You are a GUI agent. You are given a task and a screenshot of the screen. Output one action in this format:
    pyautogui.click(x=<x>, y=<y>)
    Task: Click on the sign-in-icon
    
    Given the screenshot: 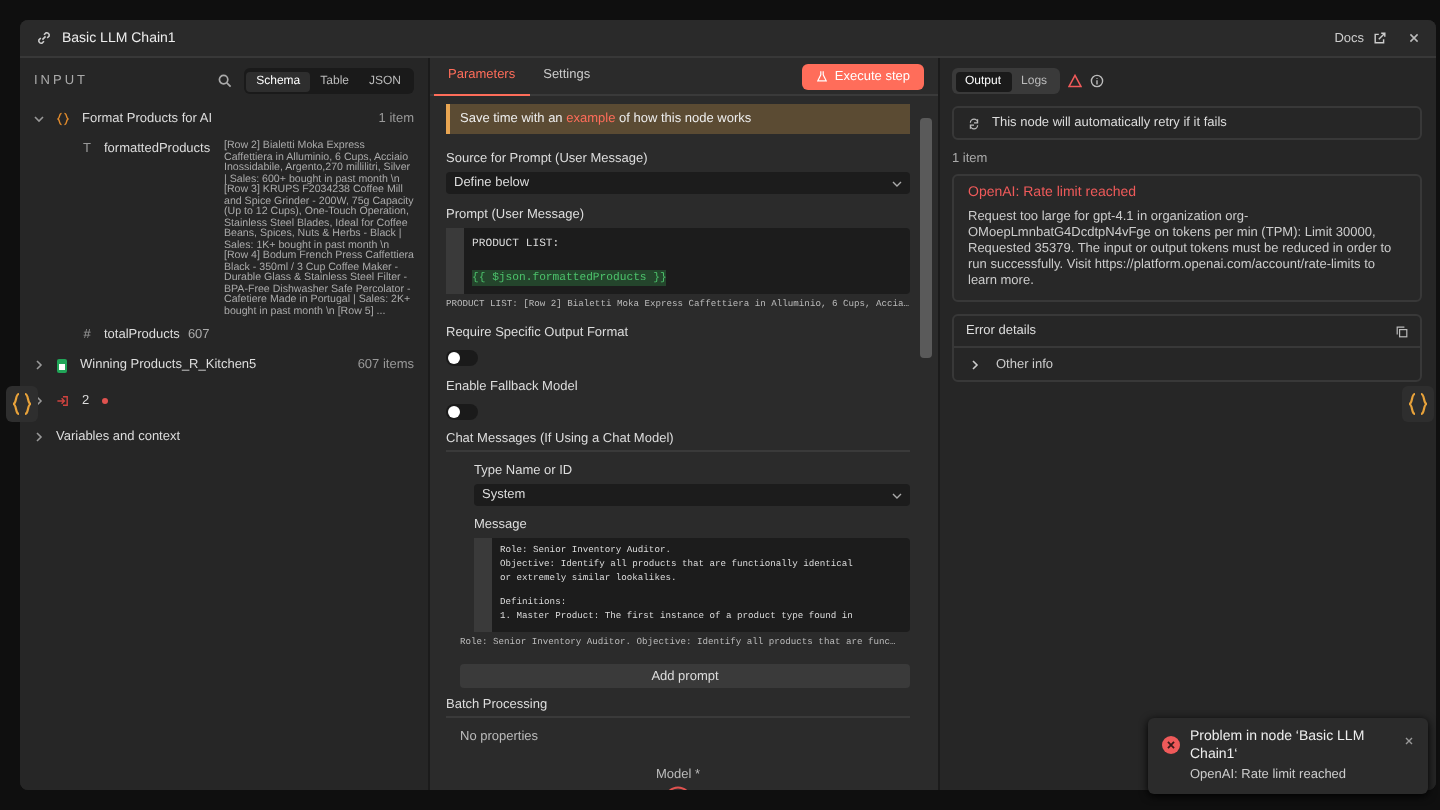 What is the action you would take?
    pyautogui.click(x=63, y=401)
    